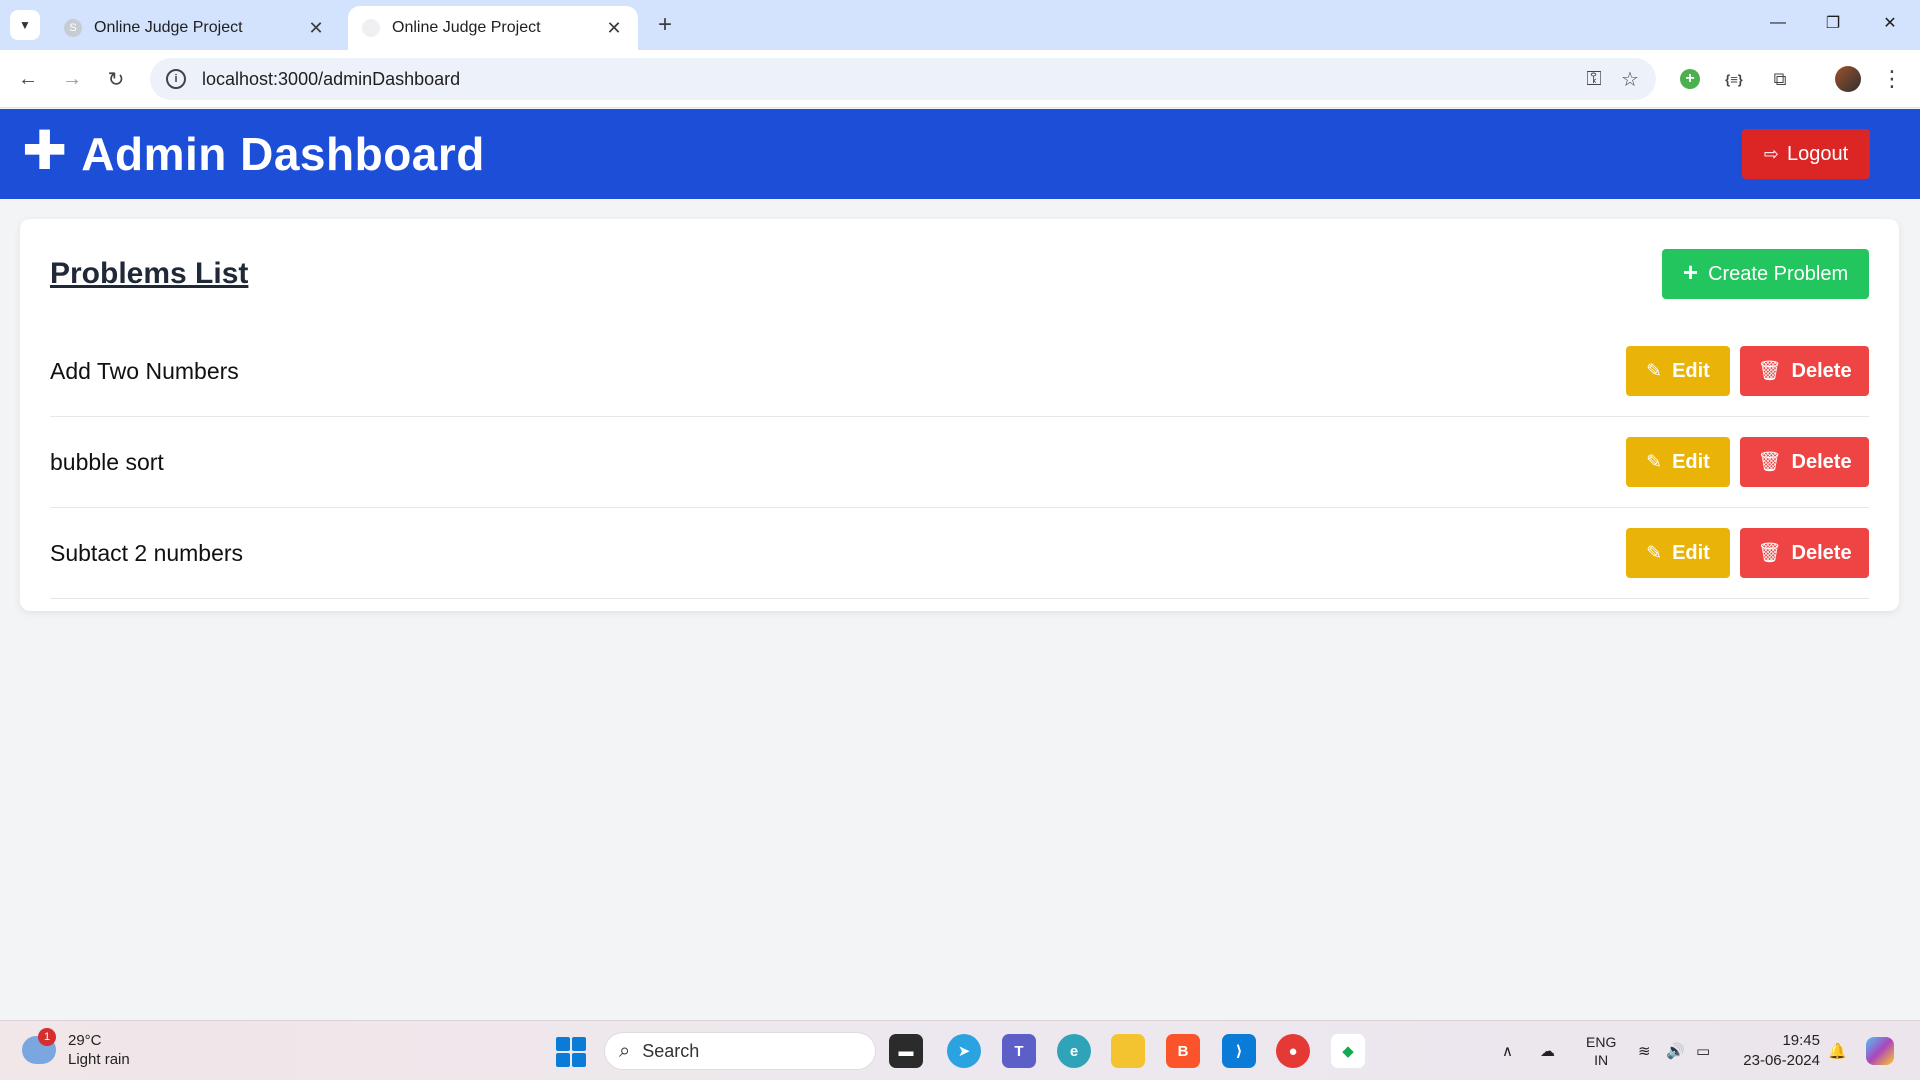 This screenshot has height=1080, width=1920. I want to click on weather-widget: 1 29°C Light rain, so click(76, 1048).